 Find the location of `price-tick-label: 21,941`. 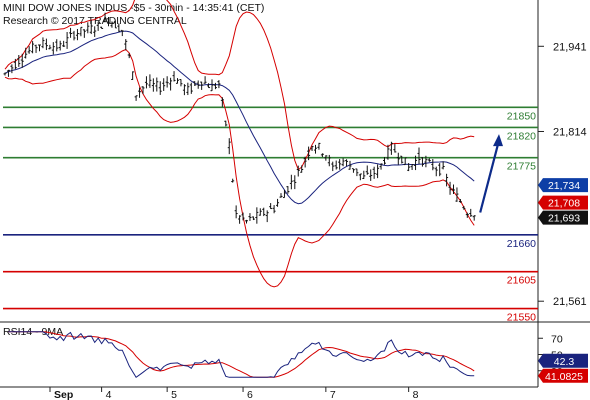

price-tick-label: 21,941 is located at coordinates (570, 47).